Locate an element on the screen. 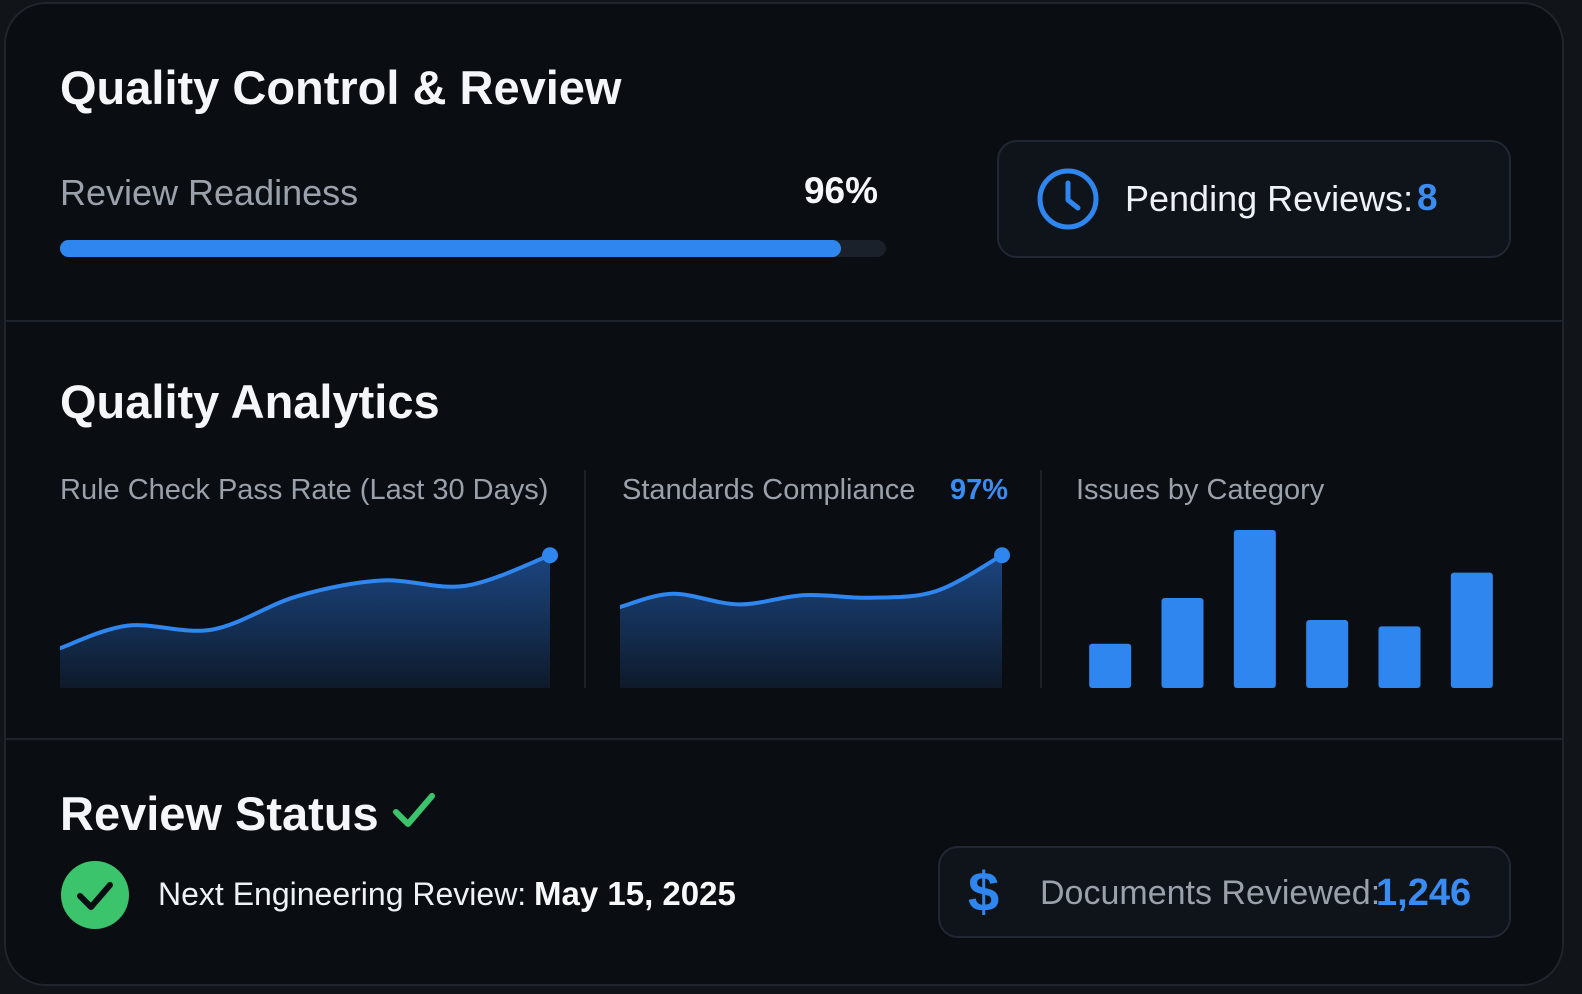  issues-bar-chart is located at coordinates (1291, 609).